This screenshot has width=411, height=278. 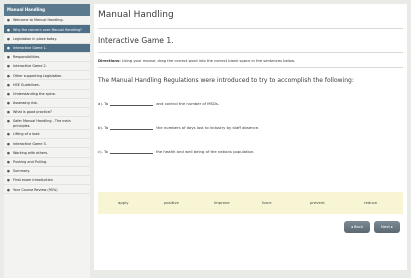 I want to click on sidebar-item-label: Understanding the spine., so click(x=34, y=93).